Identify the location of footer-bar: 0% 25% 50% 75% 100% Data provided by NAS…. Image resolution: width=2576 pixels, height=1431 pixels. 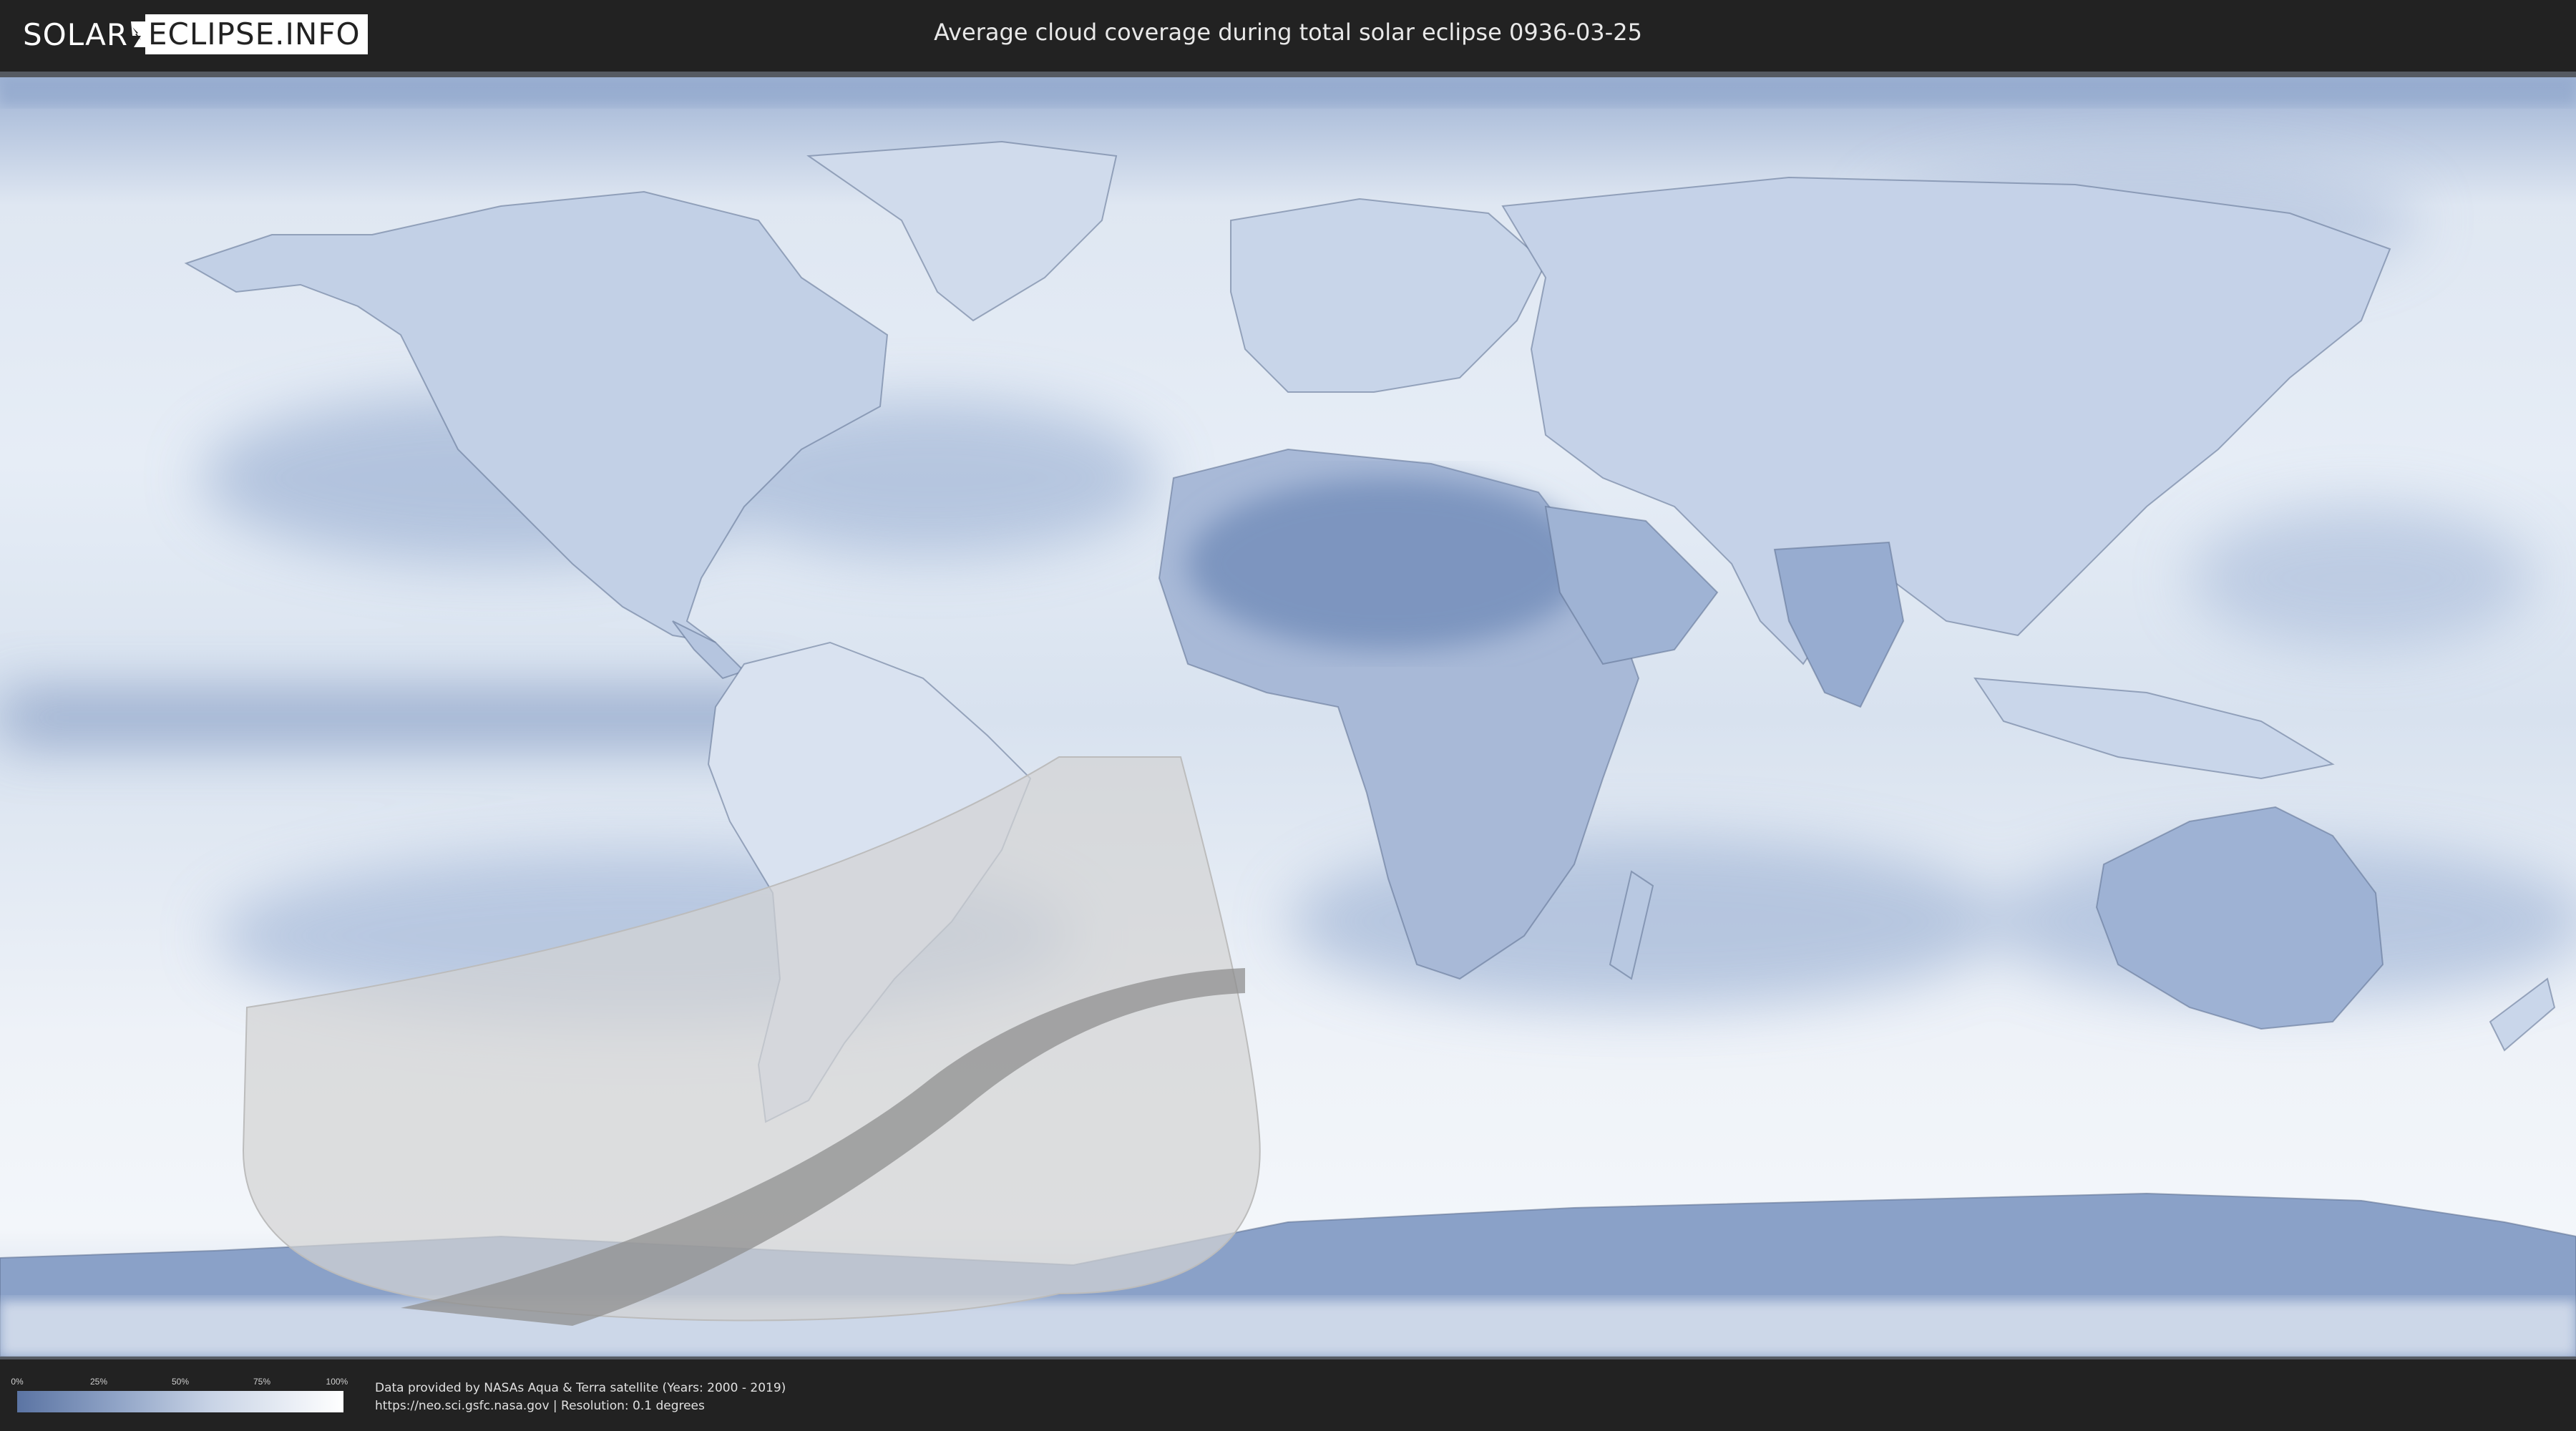
(1288, 1395).